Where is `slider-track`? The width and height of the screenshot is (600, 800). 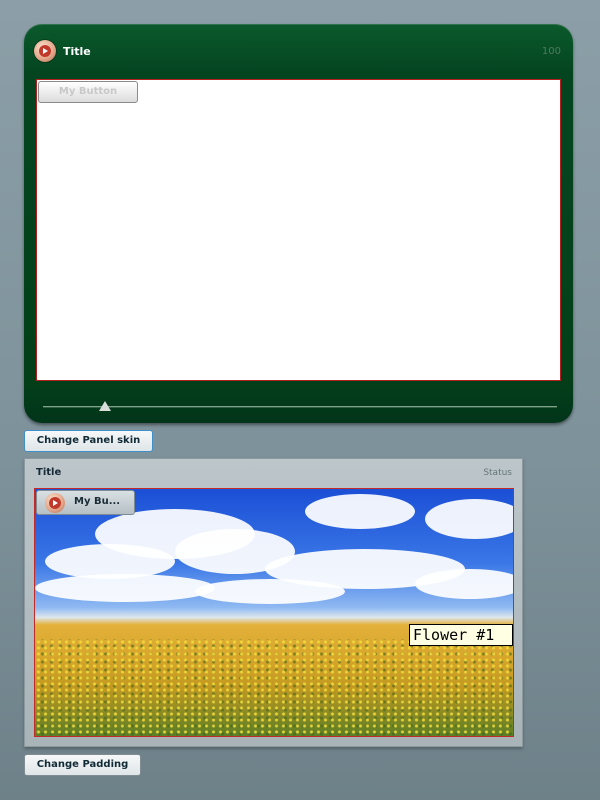
slider-track is located at coordinates (300, 407).